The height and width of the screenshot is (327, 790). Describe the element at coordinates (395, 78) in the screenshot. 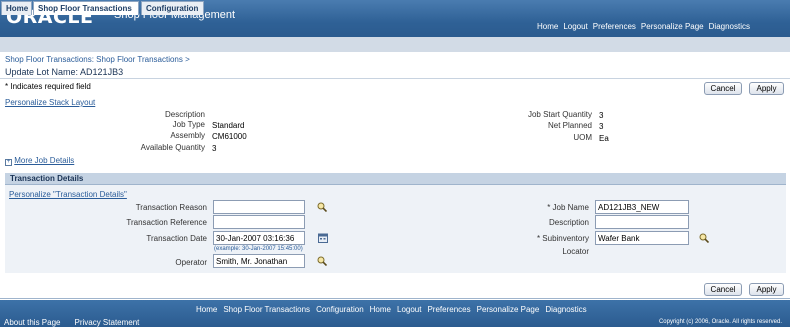

I see `title-divider` at that location.